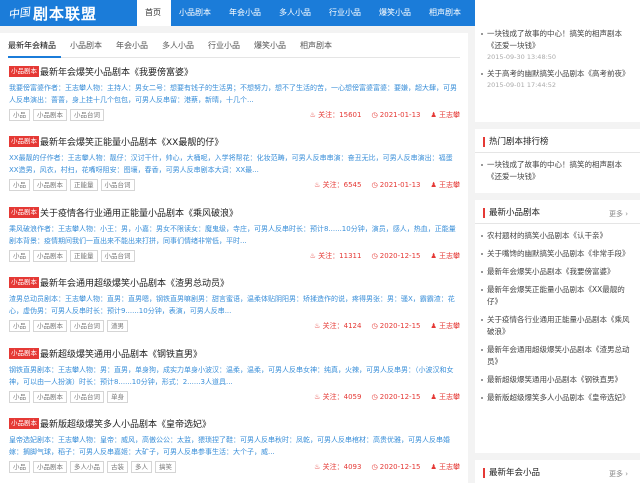 Image resolution: width=640 pixels, height=483 pixels. What do you see at coordinates (86, 45) in the screenshot?
I see `tab-xiaopin: 小品剧本` at bounding box center [86, 45].